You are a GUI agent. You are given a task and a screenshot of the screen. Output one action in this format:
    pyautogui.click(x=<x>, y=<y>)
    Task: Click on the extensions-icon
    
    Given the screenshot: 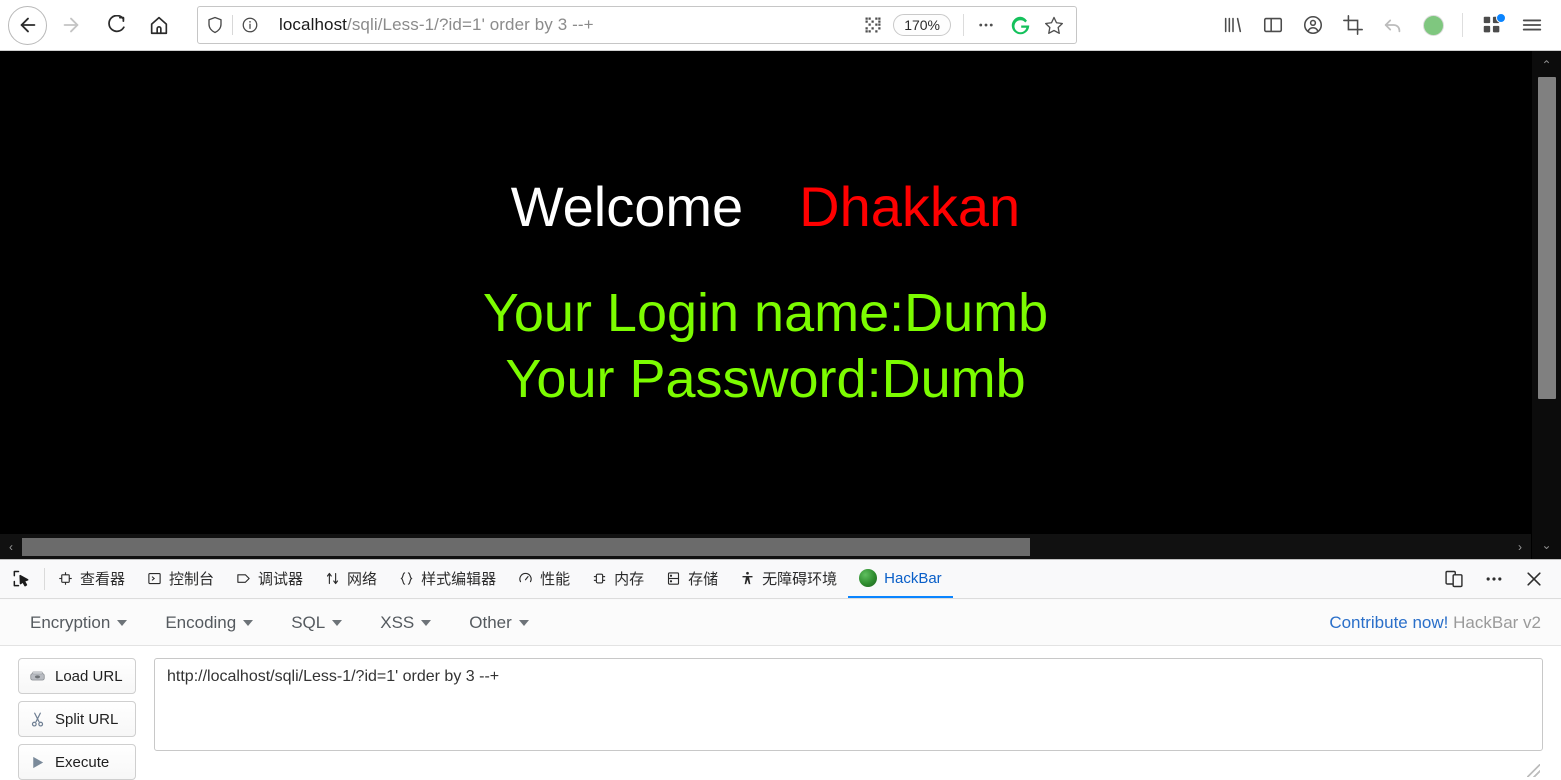 What is the action you would take?
    pyautogui.click(x=1492, y=25)
    